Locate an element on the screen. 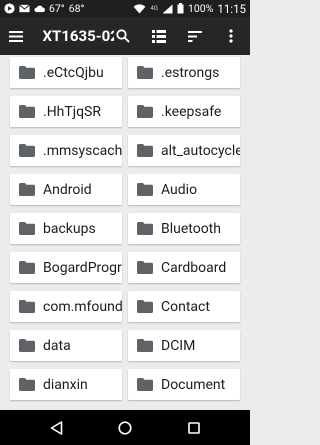 This screenshot has width=320, height=445. app-title: XT1635-02 is located at coordinates (78, 36).